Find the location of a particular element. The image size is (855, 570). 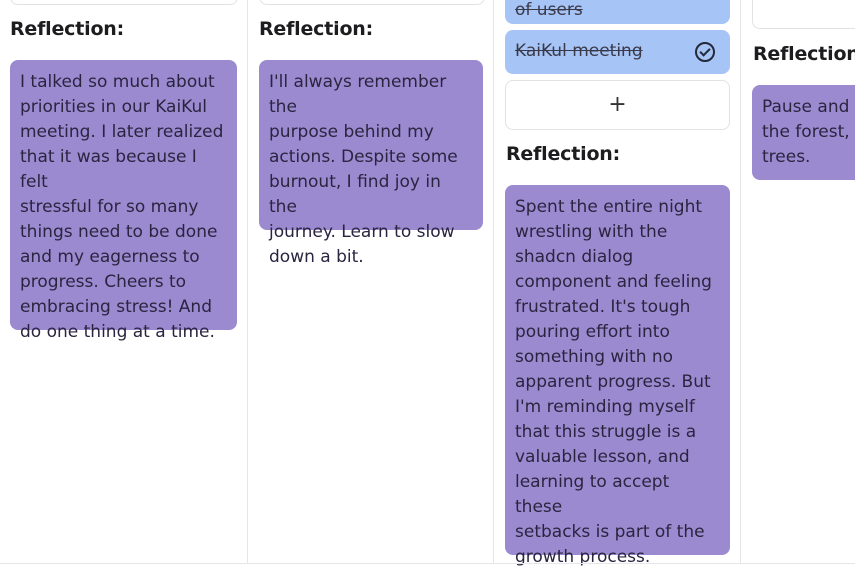

task-card-completed: KaiKul meeting is located at coordinates (617, 52).